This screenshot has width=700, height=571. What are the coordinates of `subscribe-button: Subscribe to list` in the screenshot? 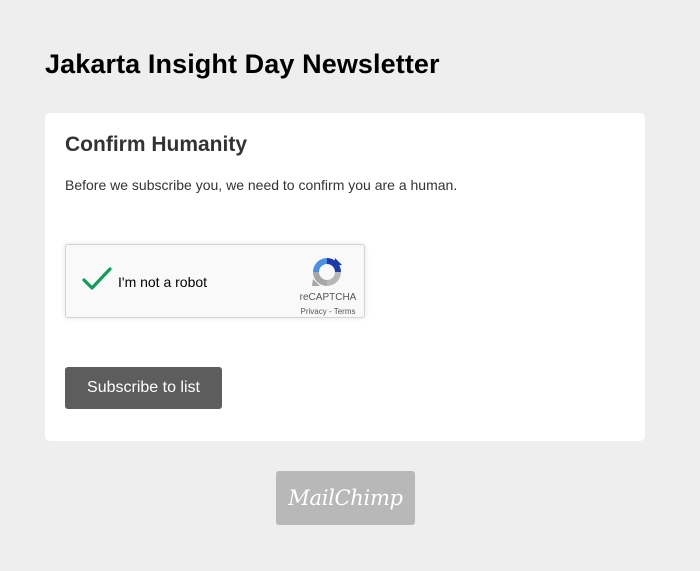 It's located at (143, 388).